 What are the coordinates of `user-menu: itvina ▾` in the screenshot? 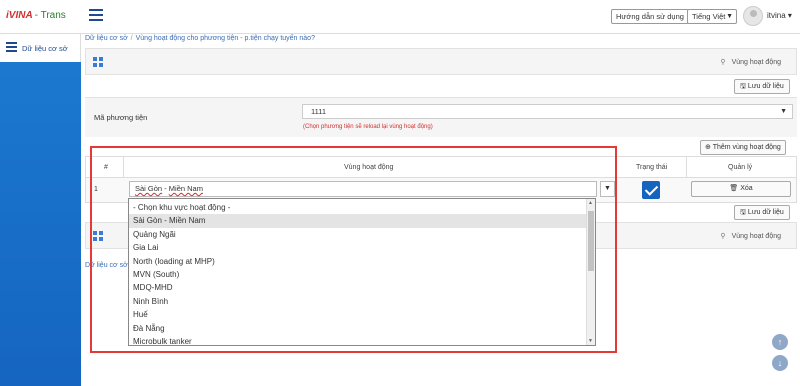 It's located at (779, 15).